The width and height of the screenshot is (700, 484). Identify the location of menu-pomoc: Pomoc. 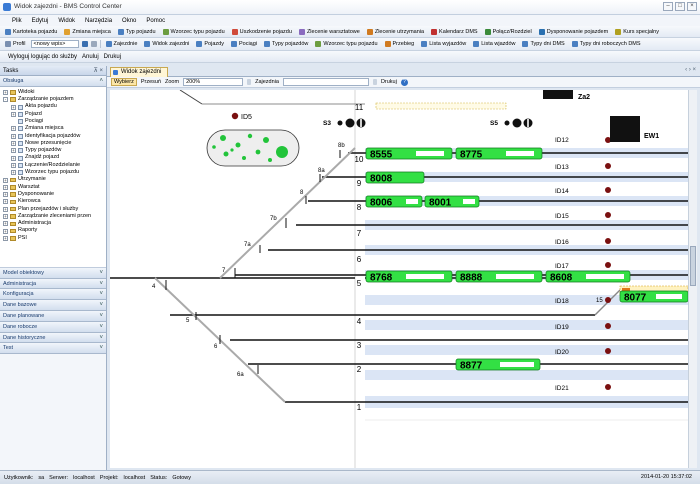
(155, 21).